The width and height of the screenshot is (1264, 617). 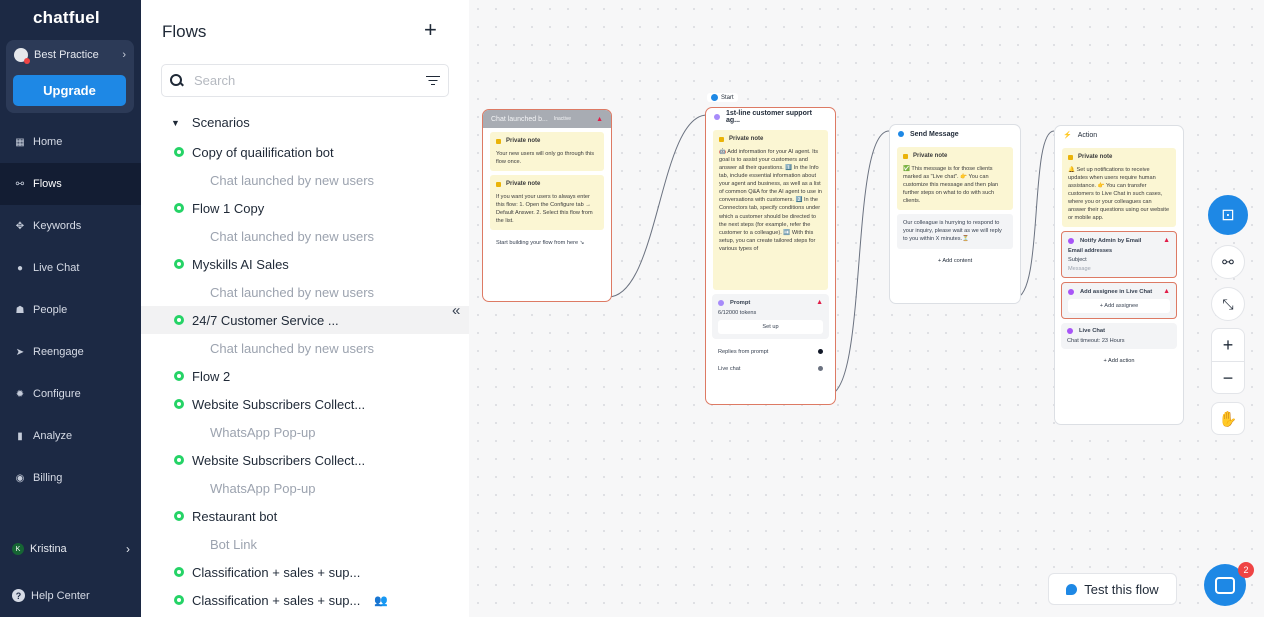 I want to click on add-assignee-button: + Add assignee, so click(x=1119, y=306).